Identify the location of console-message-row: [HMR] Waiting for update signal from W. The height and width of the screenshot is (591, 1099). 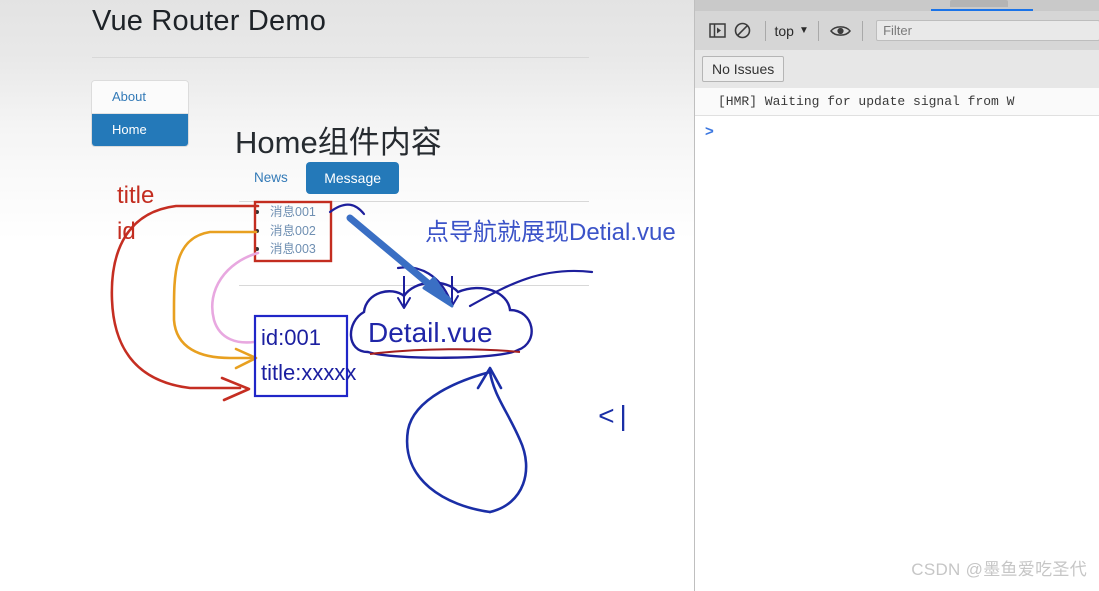
(897, 102).